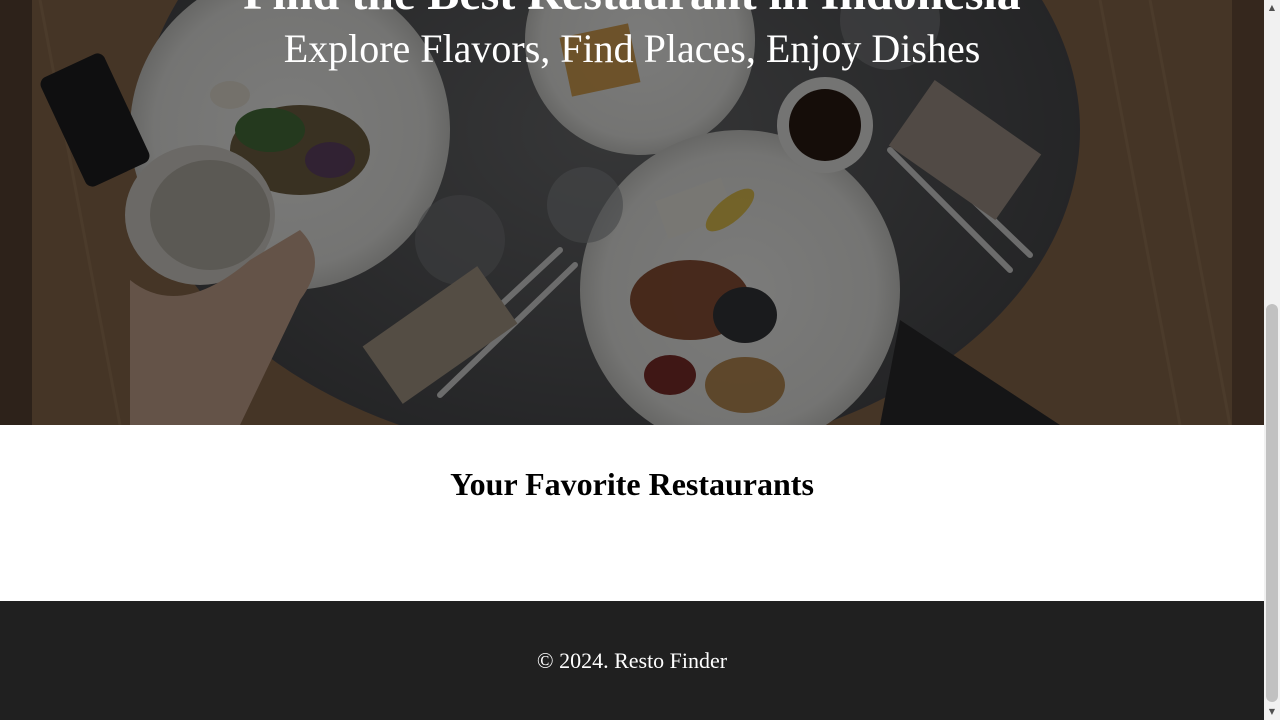 Image resolution: width=1280 pixels, height=720 pixels. What do you see at coordinates (632, 9) in the screenshot?
I see `hero-title: Find the Best Restaurant in Indonesia` at bounding box center [632, 9].